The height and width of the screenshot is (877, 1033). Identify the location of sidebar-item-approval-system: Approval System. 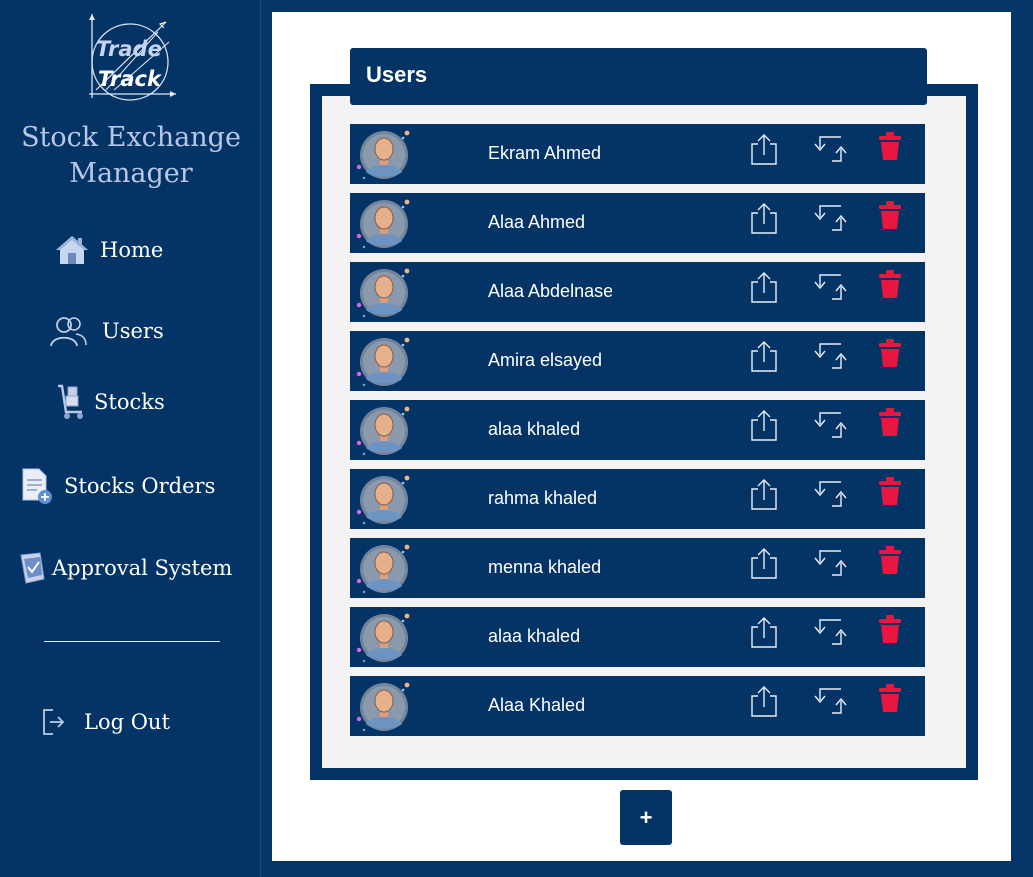
(125, 568).